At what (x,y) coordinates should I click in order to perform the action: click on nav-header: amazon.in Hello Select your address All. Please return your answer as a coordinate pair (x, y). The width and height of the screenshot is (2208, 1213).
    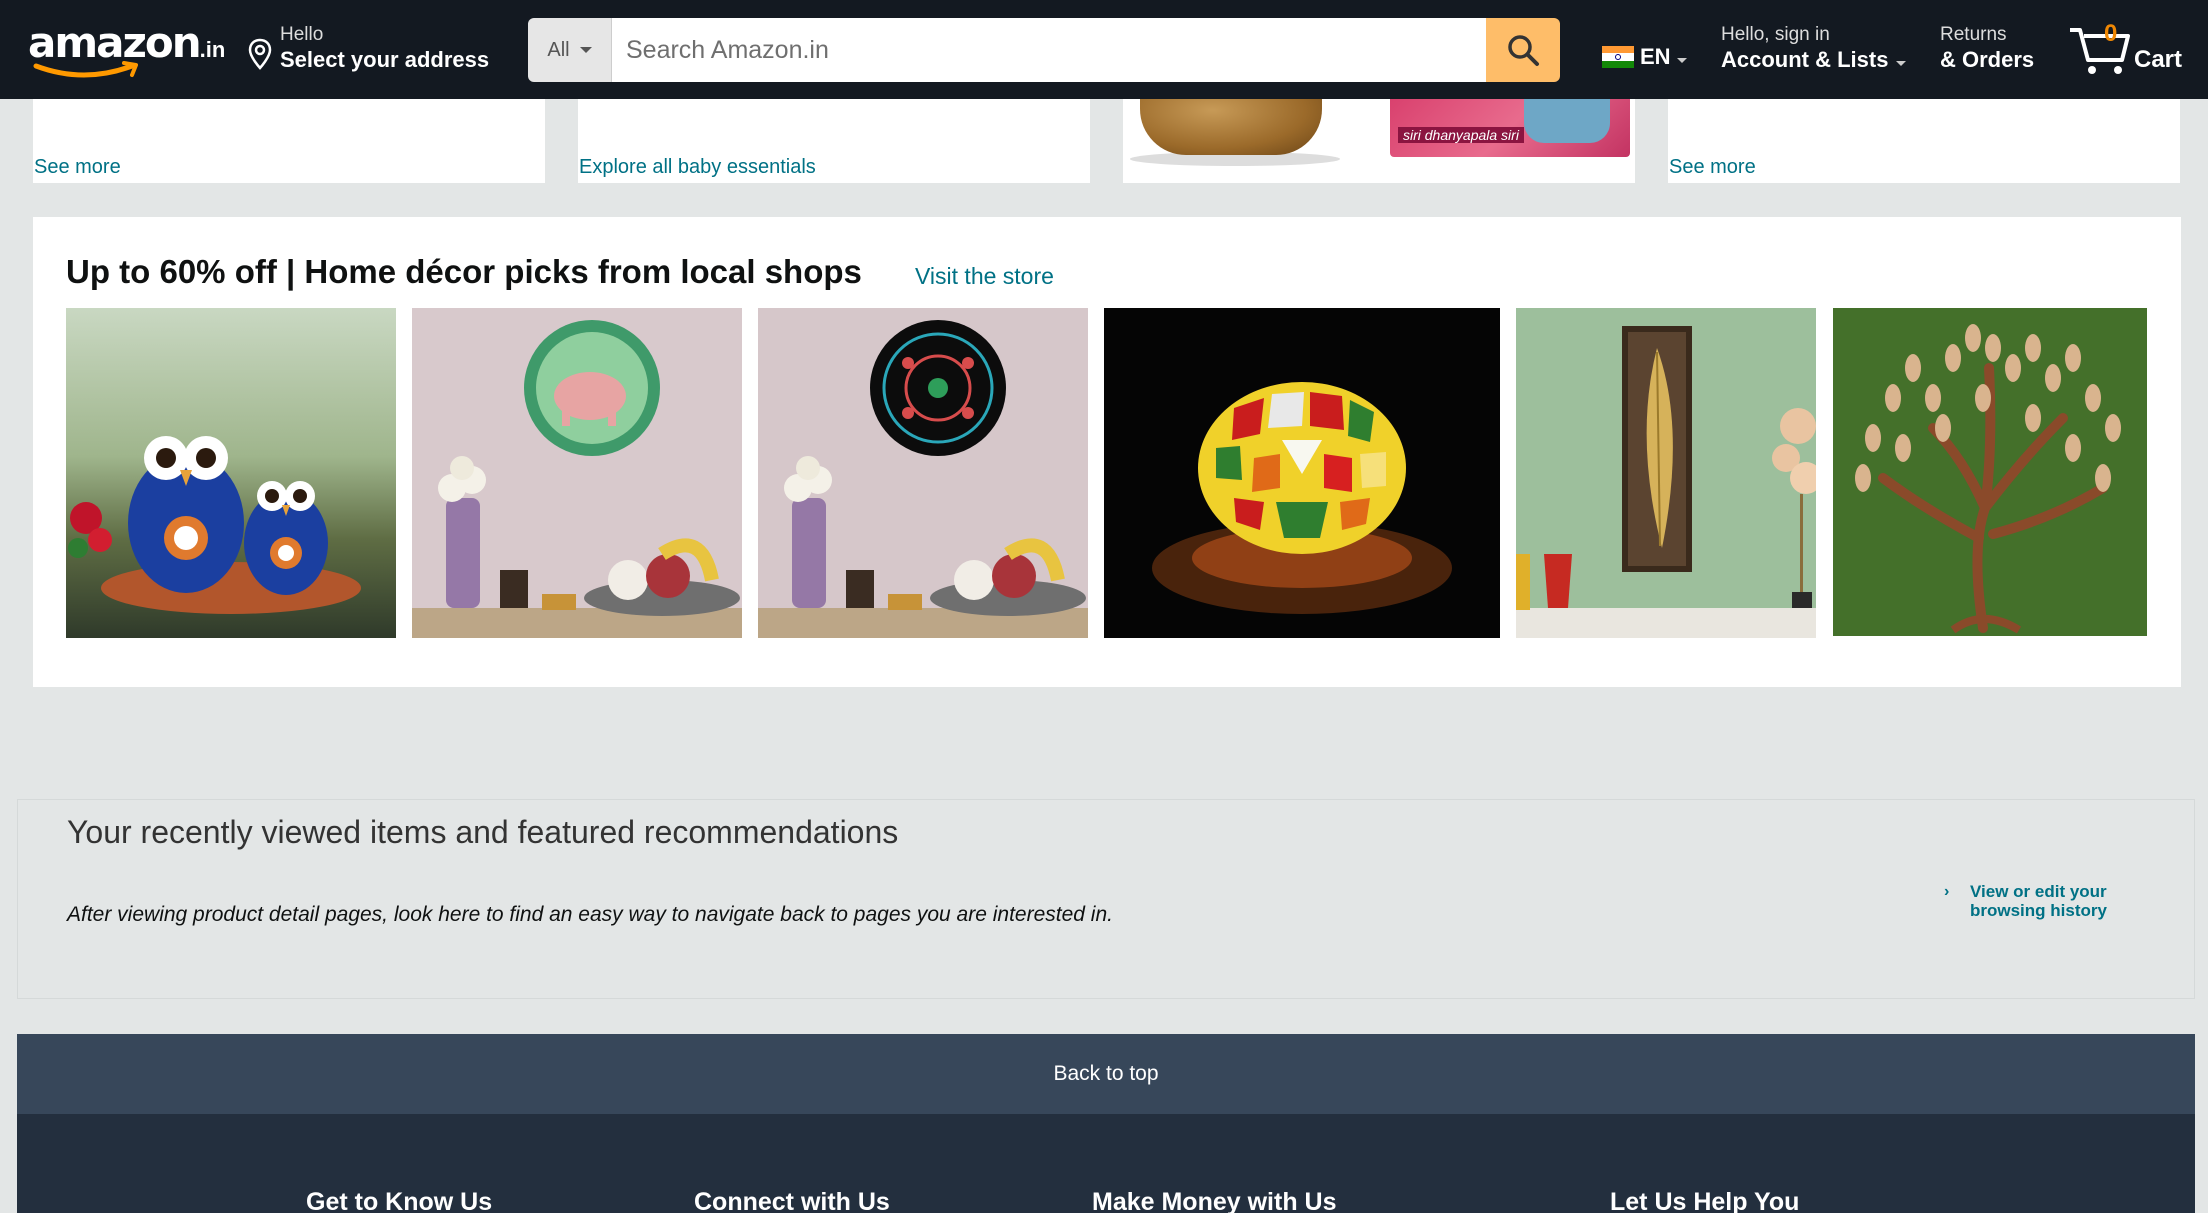
    Looking at the image, I should click on (1104, 49).